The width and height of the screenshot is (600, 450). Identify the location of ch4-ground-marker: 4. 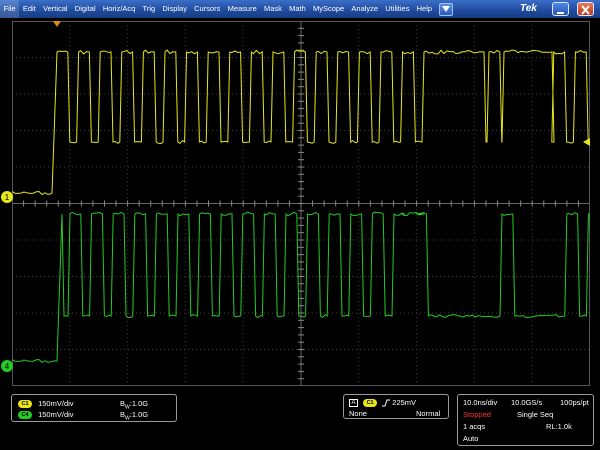
(7, 366).